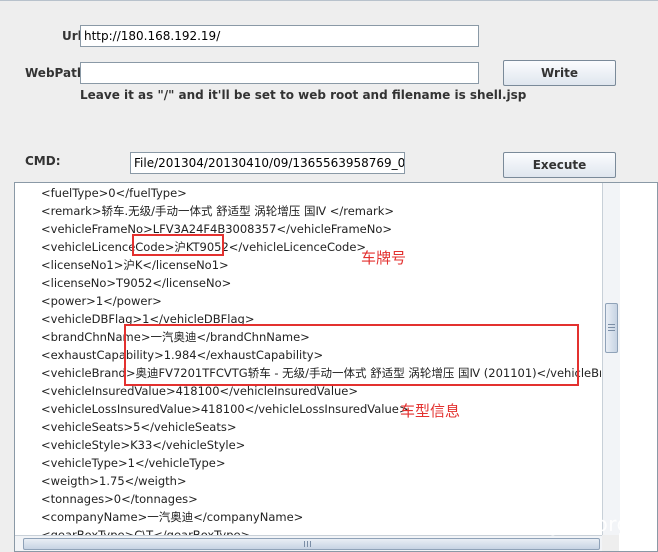 Image resolution: width=658 pixels, height=552 pixels. What do you see at coordinates (43, 161) in the screenshot?
I see `cmd-label: CMD:` at bounding box center [43, 161].